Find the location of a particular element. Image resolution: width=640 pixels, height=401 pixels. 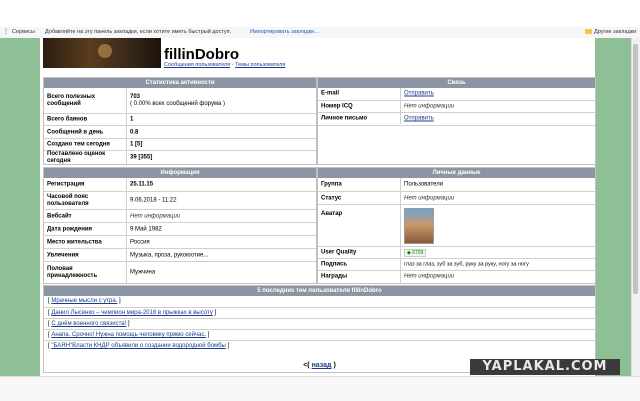

user-posts-link: Сообщения пользователя is located at coordinates (197, 65).